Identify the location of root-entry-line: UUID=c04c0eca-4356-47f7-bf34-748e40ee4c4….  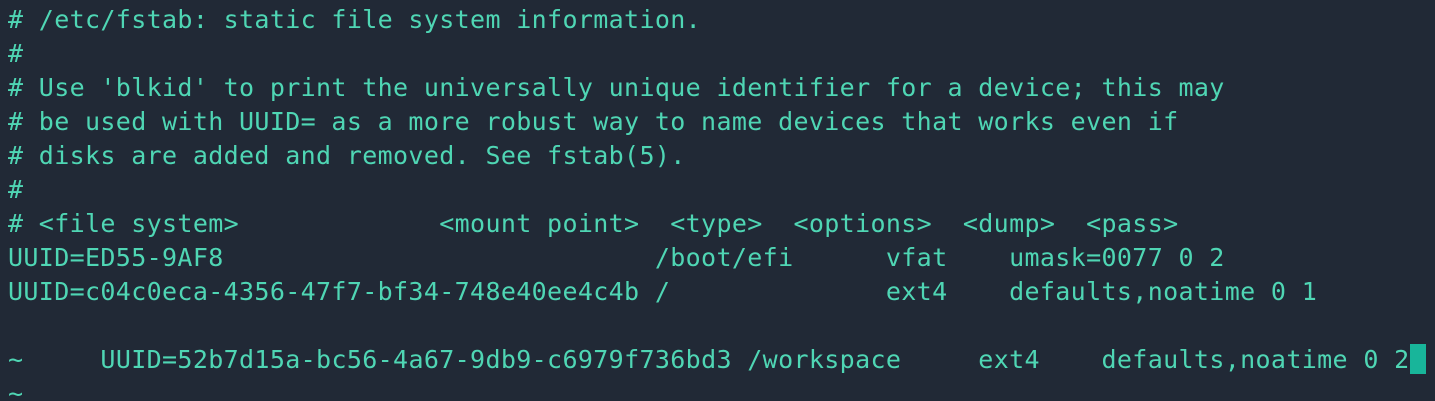
(718, 292).